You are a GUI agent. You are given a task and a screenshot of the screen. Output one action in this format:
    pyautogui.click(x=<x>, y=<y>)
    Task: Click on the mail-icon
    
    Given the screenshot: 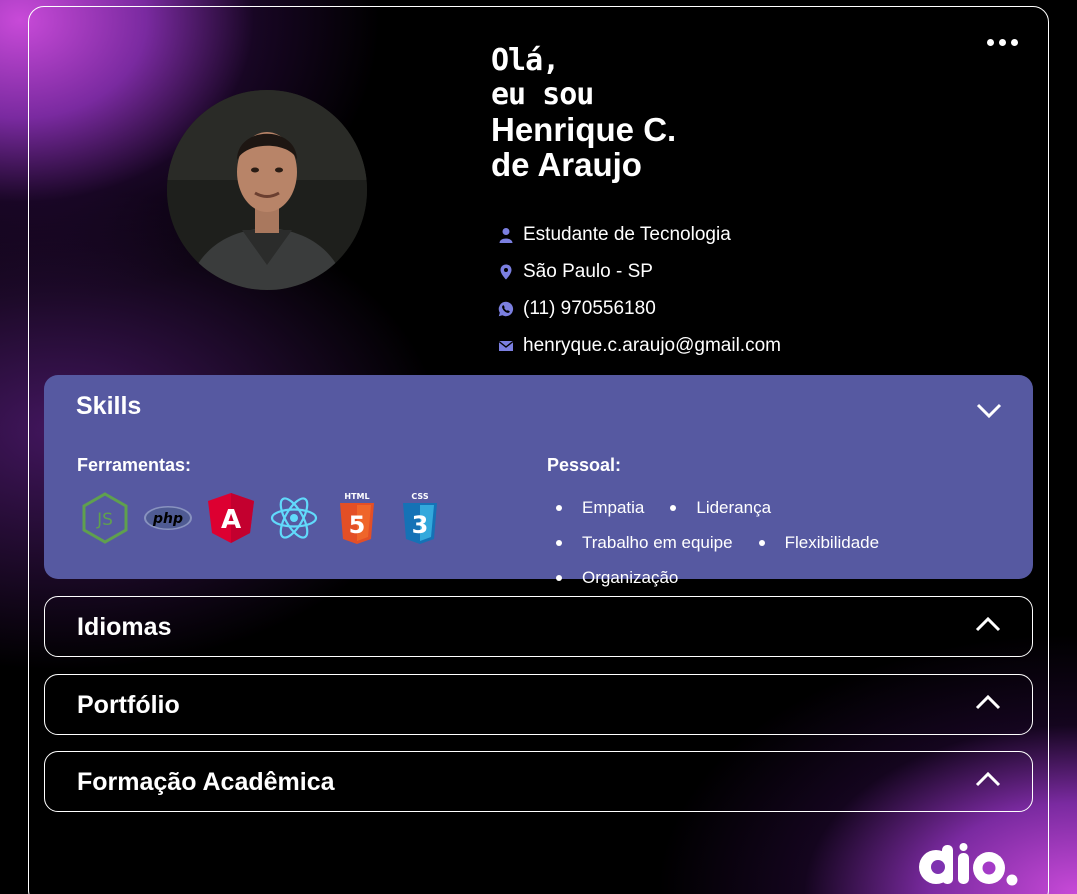 What is the action you would take?
    pyautogui.click(x=506, y=346)
    